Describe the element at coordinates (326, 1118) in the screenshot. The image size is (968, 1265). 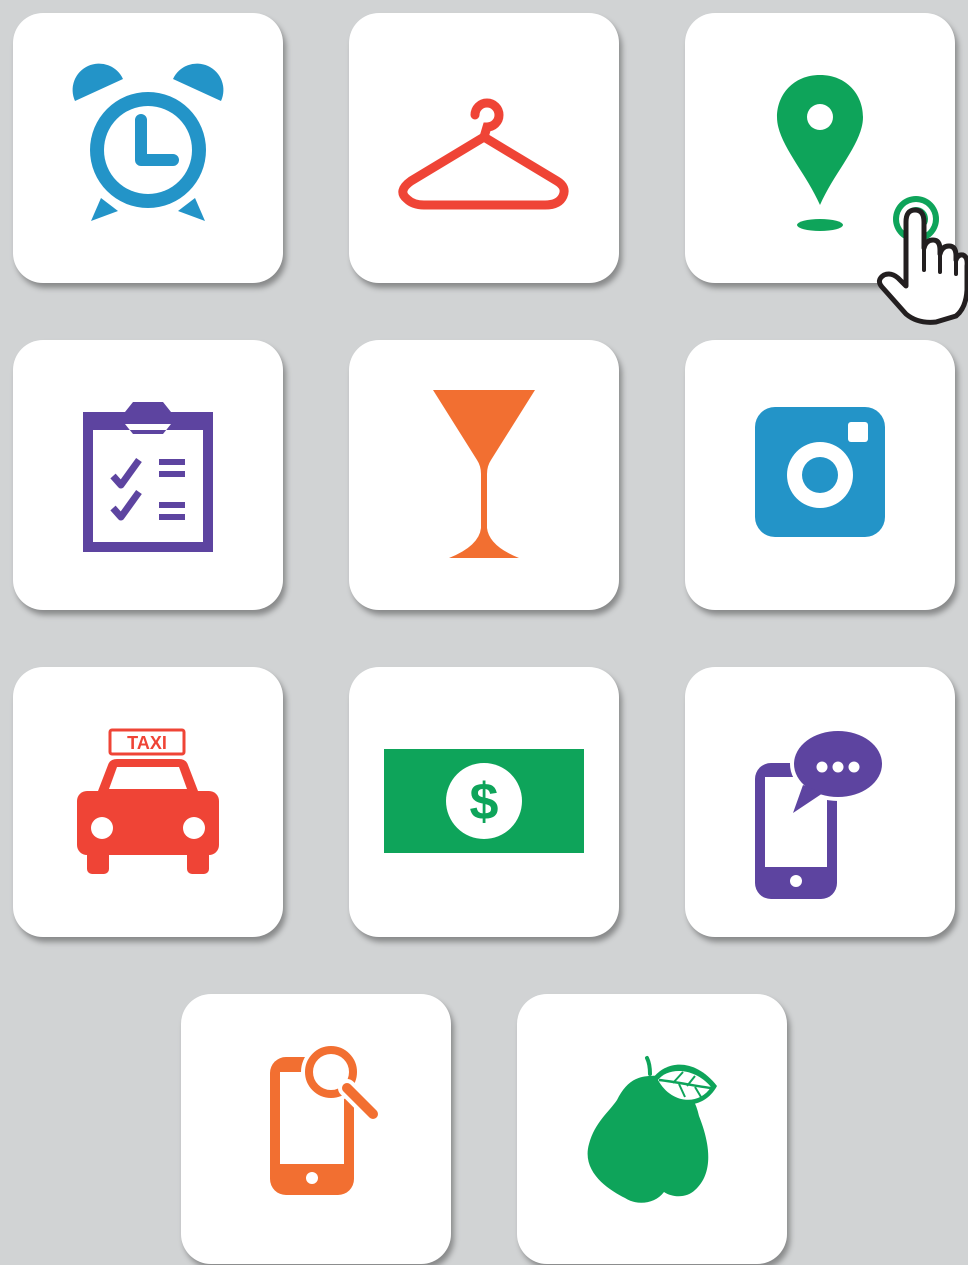
I see `phone-search-icon` at that location.